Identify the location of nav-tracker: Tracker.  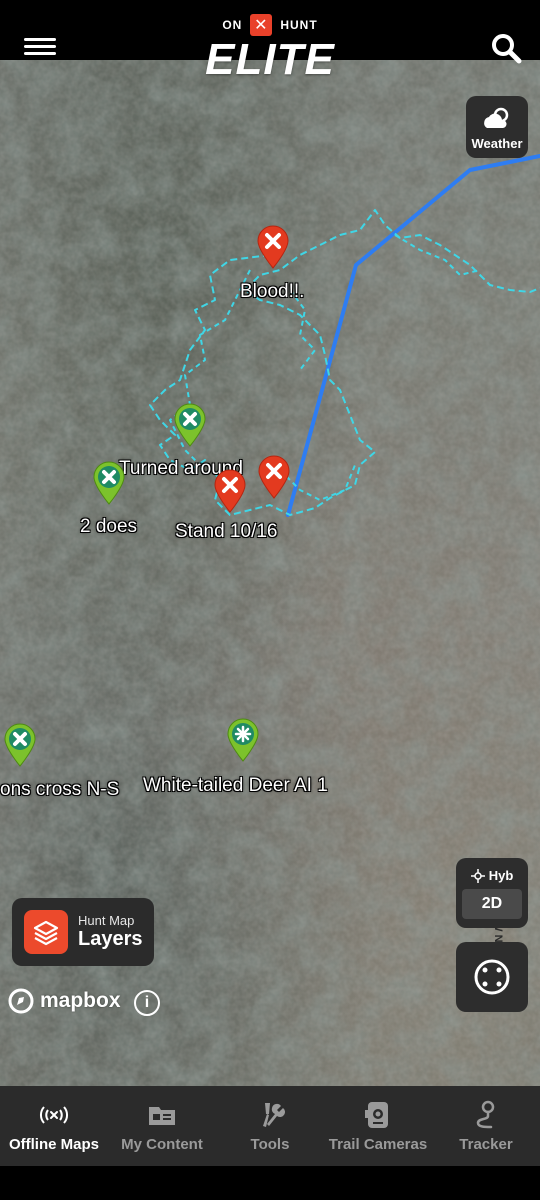
(486, 1126).